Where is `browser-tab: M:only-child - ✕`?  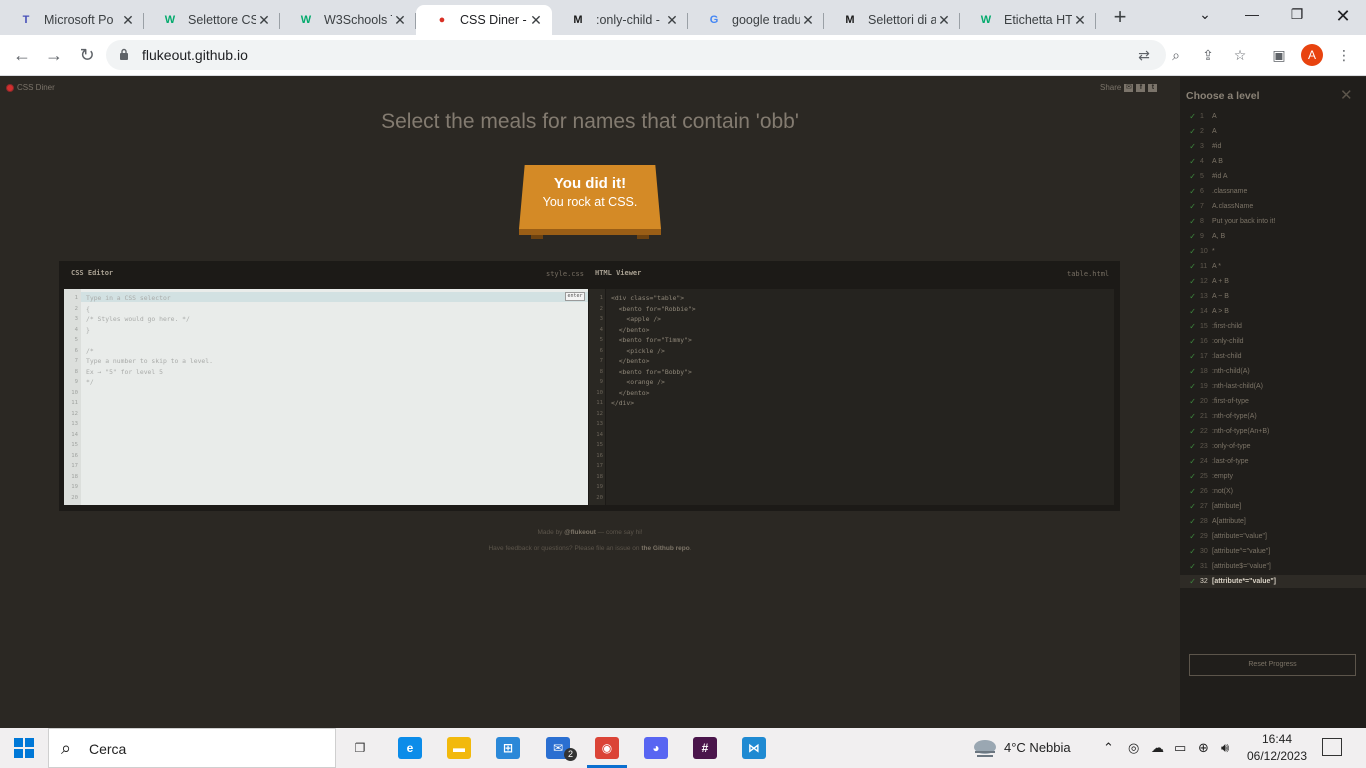
browser-tab: M:only-child - ✕ is located at coordinates (620, 20).